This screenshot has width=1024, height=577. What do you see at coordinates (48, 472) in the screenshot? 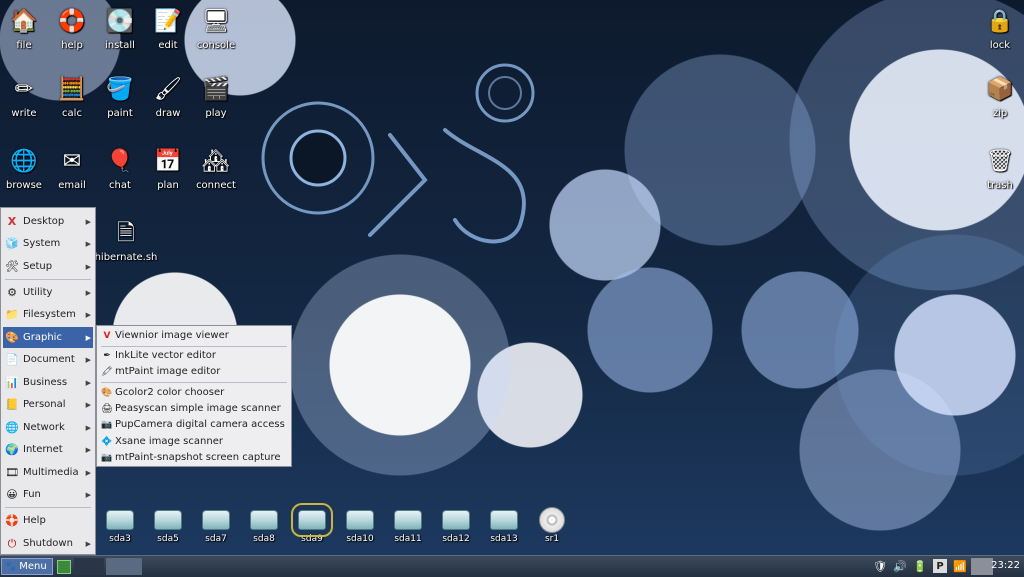
I see `menu-item-multimedia: 🎞 Multimedia ▶` at bounding box center [48, 472].